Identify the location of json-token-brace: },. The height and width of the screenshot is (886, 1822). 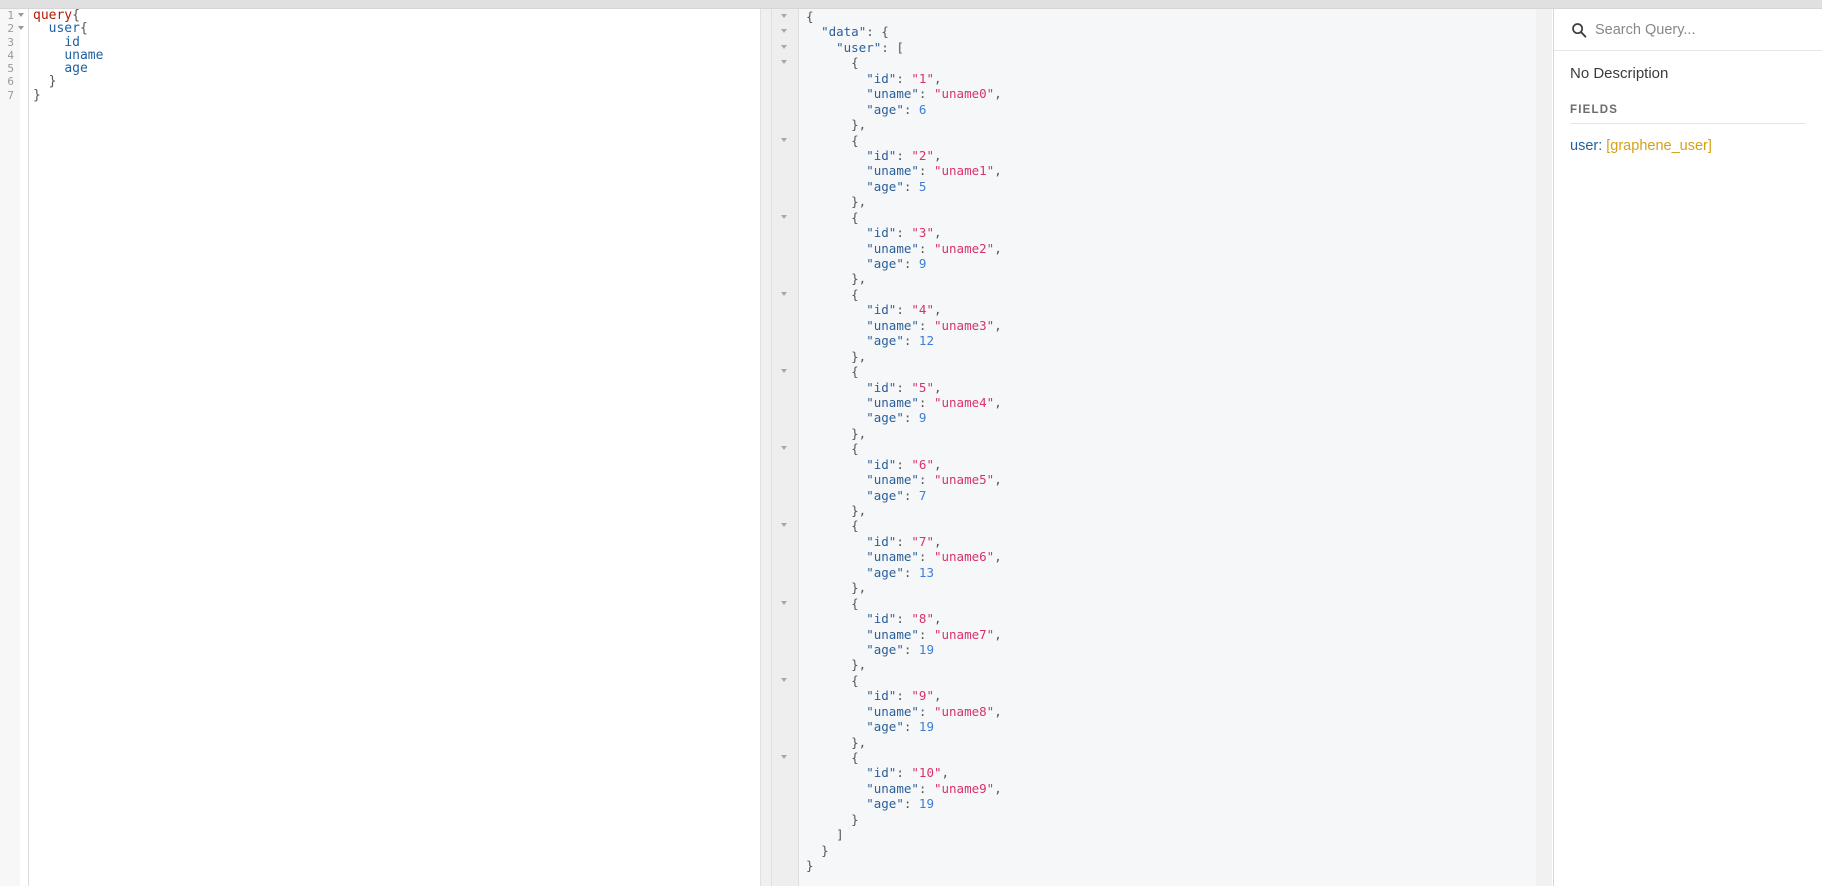
(859, 202).